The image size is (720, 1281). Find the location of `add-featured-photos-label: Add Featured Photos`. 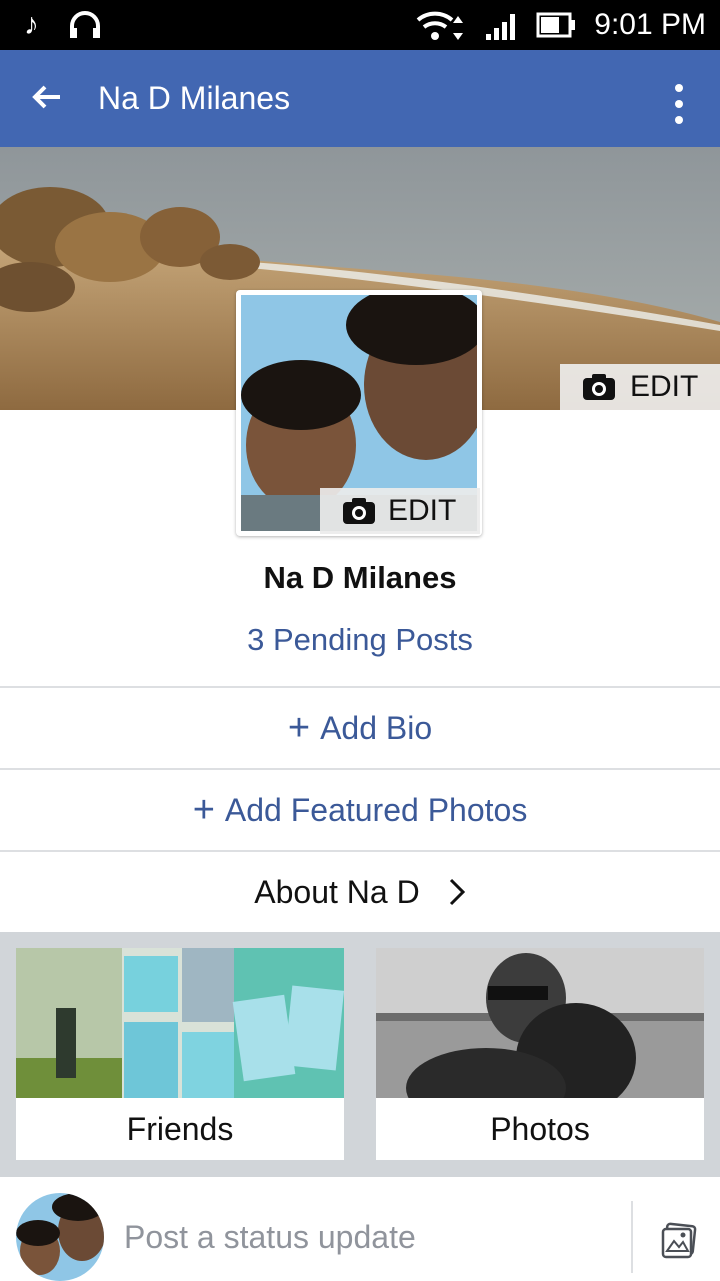

add-featured-photos-label: Add Featured Photos is located at coordinates (376, 809).